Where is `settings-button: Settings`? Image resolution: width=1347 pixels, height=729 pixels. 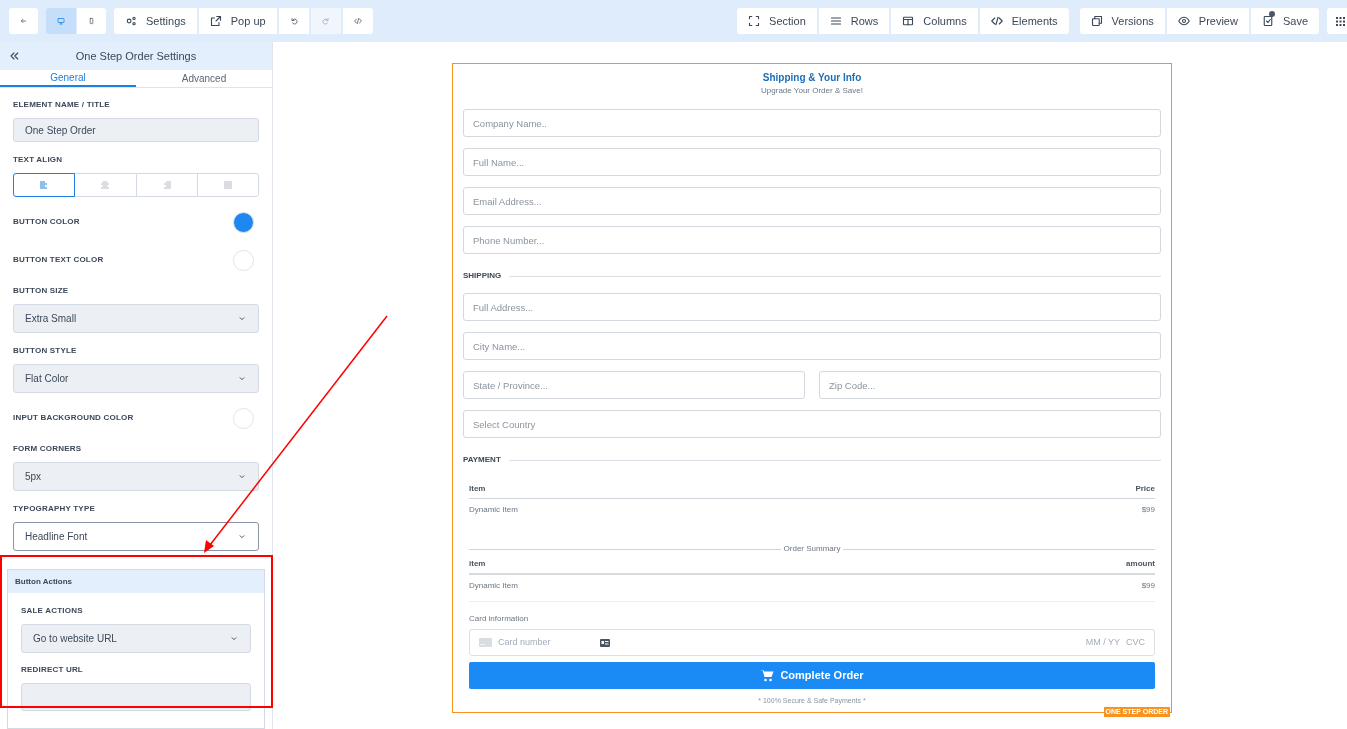
settings-button: Settings is located at coordinates (155, 21).